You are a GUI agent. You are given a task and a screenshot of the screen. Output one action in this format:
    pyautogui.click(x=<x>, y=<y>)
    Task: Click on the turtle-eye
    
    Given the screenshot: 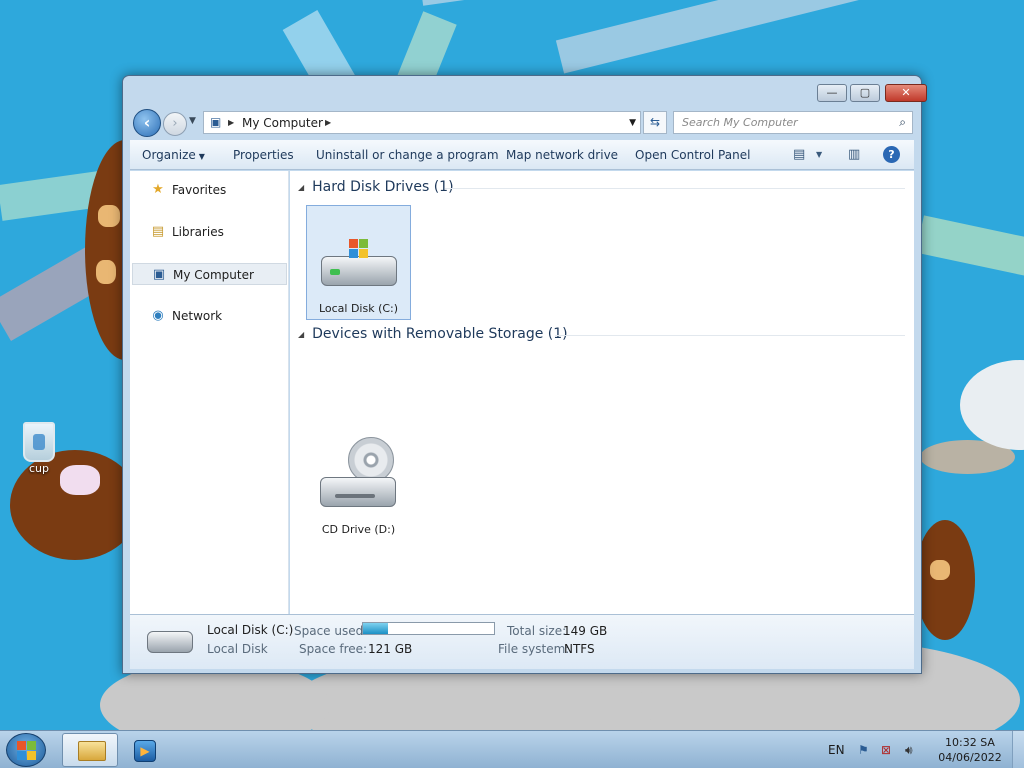 What is the action you would take?
    pyautogui.click(x=80, y=480)
    